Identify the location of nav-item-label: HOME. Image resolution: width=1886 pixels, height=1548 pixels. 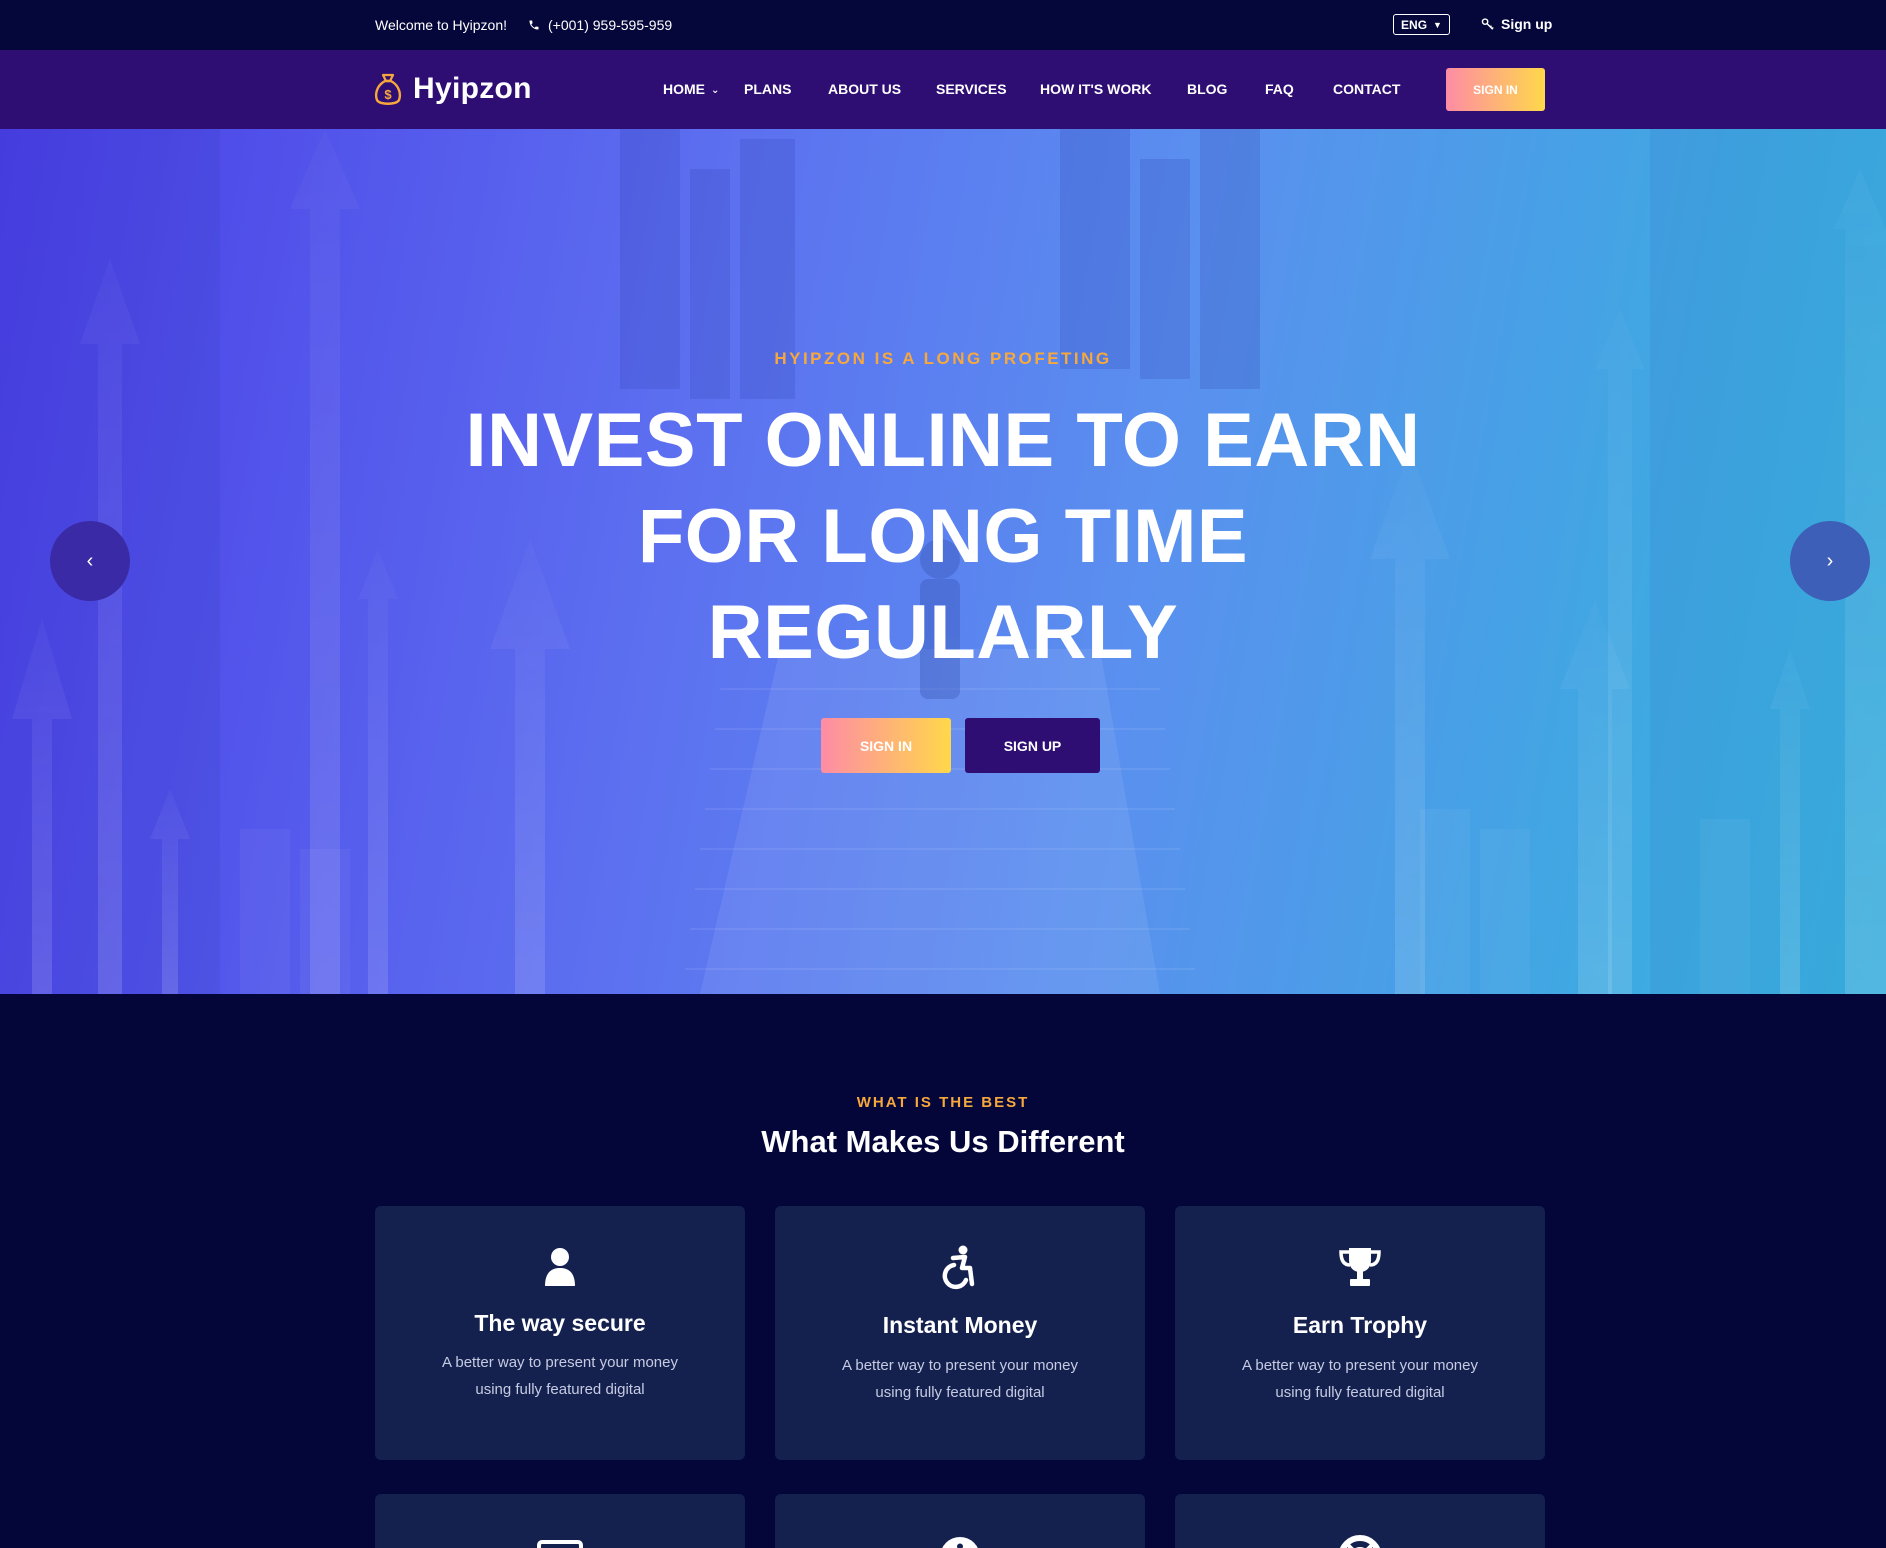
(684, 89).